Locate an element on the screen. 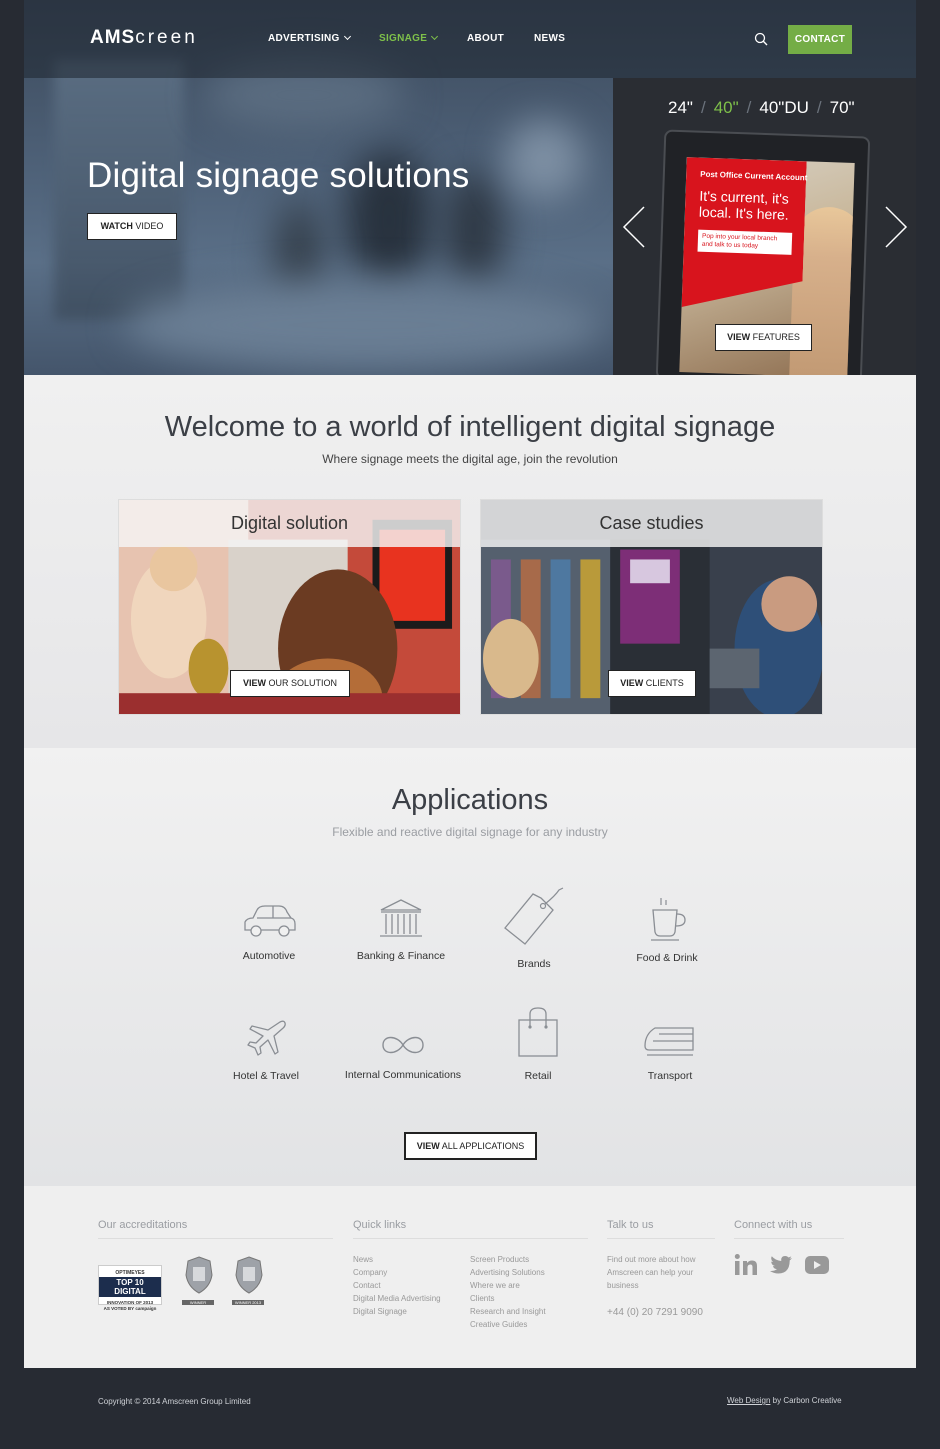 The image size is (940, 1449). amscreen-logo: AMScreen is located at coordinates (144, 38).